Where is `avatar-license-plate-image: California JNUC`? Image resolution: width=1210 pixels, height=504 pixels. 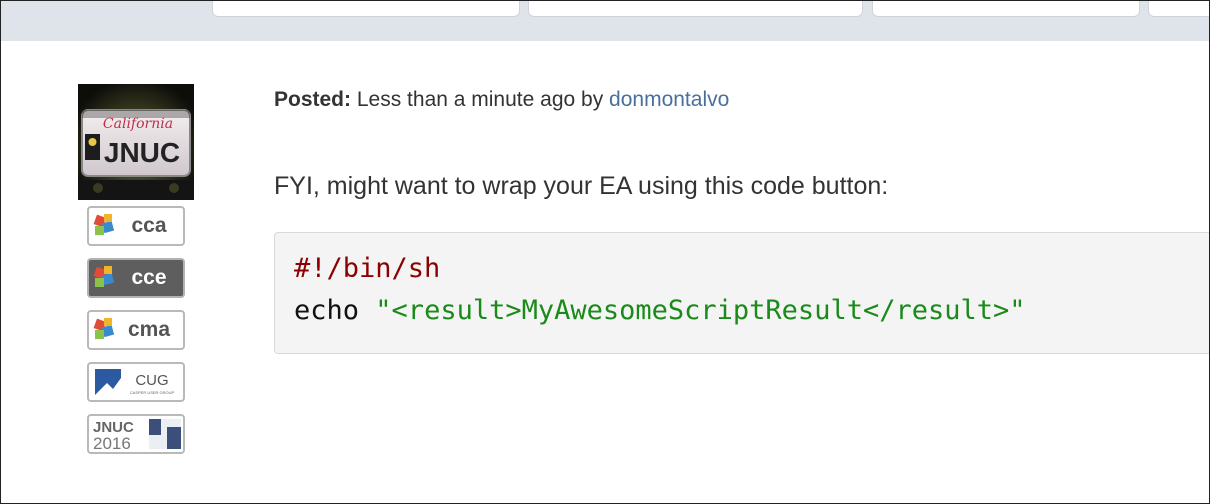
avatar-license-plate-image: California JNUC is located at coordinates (136, 142).